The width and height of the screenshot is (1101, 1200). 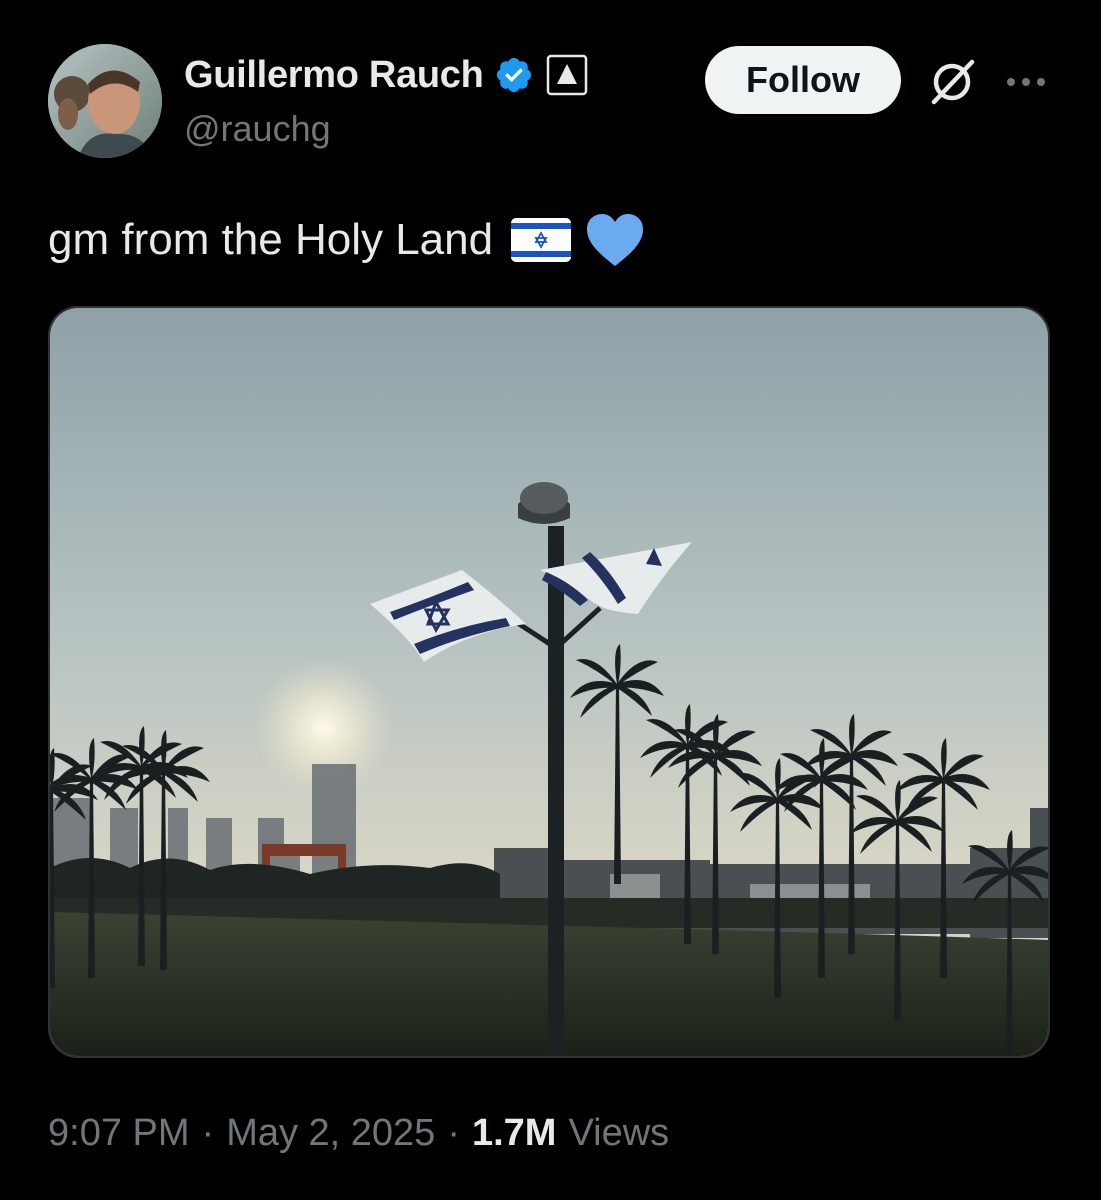 I want to click on blue-heart-emoji-icon, so click(x=615, y=240).